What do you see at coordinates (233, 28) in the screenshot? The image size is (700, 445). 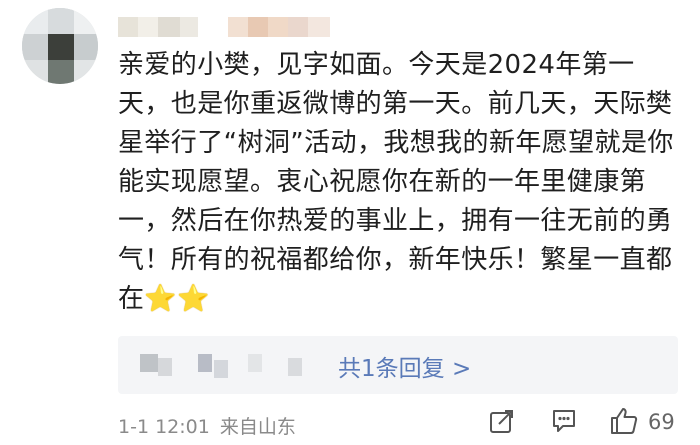 I see `username-redacted` at bounding box center [233, 28].